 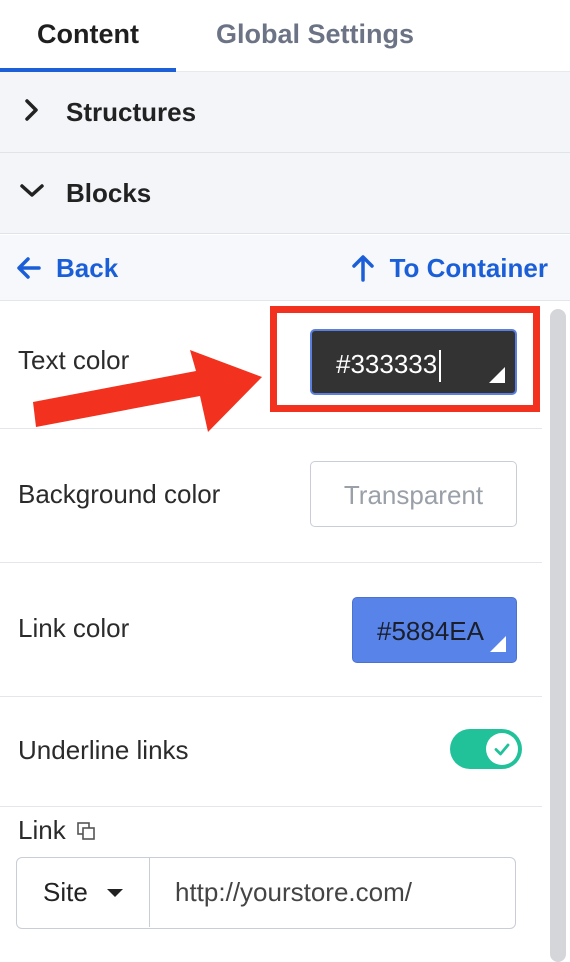 I want to click on underline-links-row: Underline links, so click(x=271, y=752).